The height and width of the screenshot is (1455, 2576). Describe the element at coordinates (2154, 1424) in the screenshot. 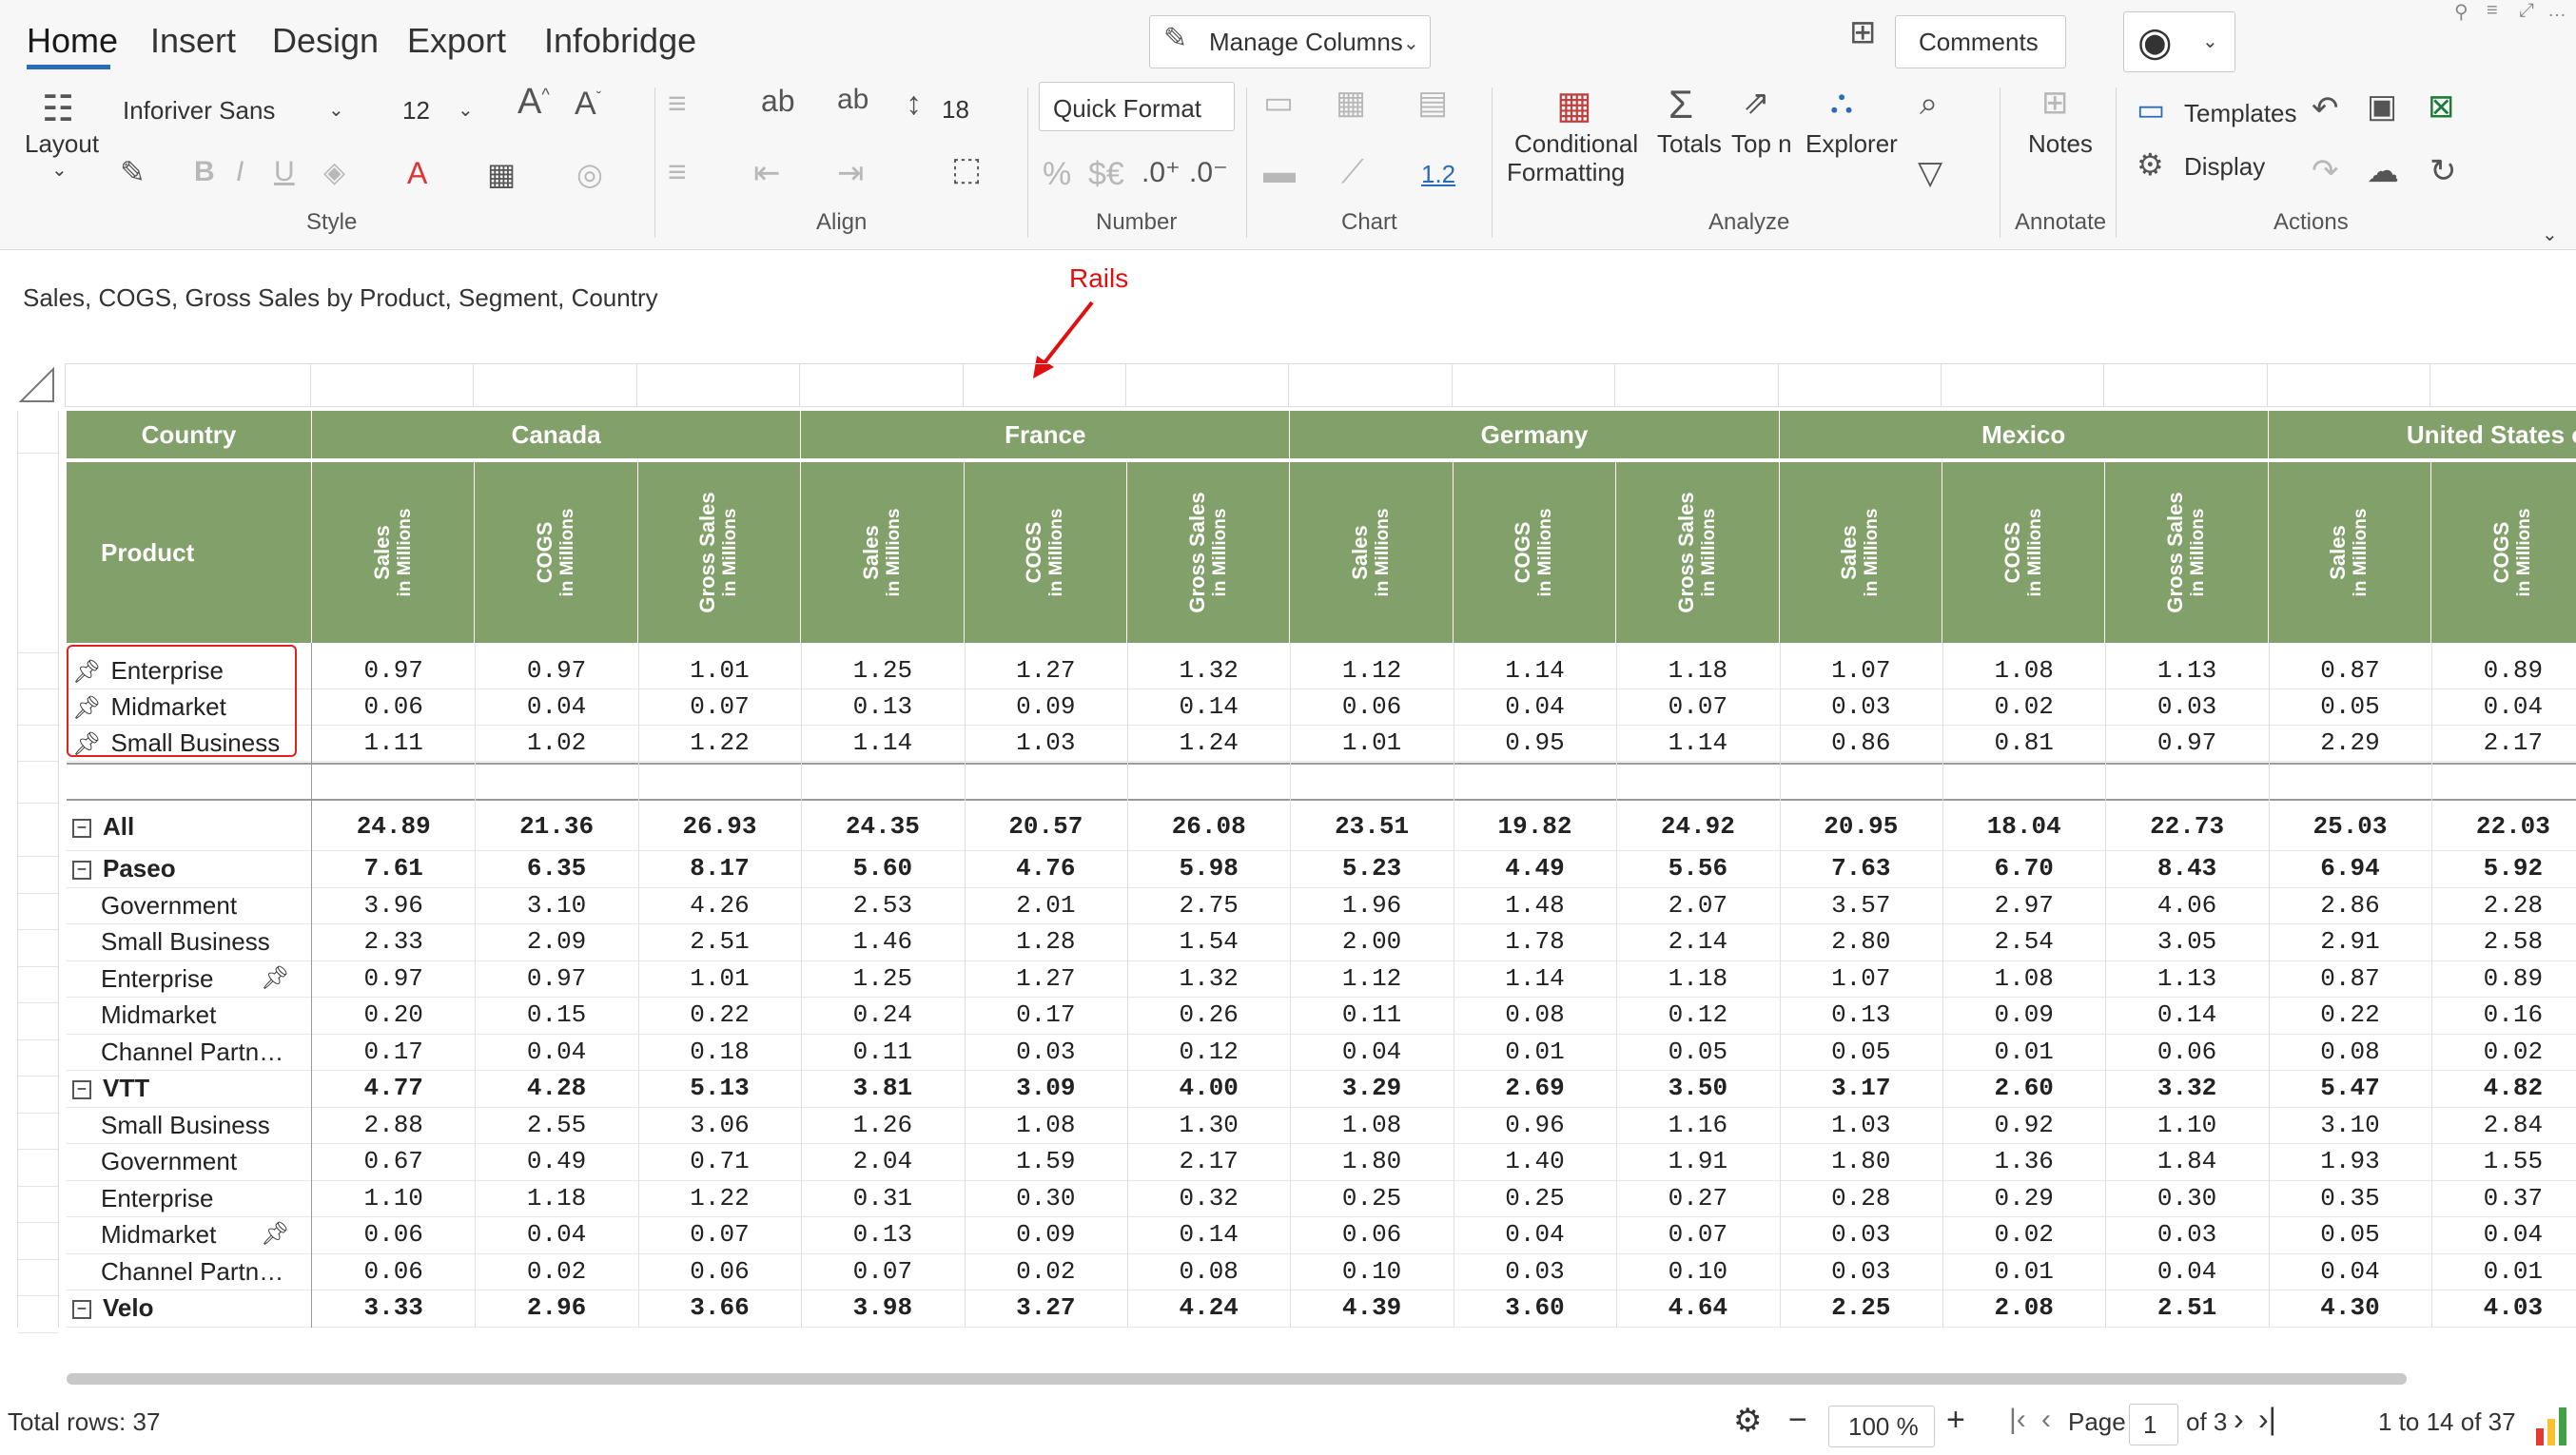

I see `page-input: 1` at that location.